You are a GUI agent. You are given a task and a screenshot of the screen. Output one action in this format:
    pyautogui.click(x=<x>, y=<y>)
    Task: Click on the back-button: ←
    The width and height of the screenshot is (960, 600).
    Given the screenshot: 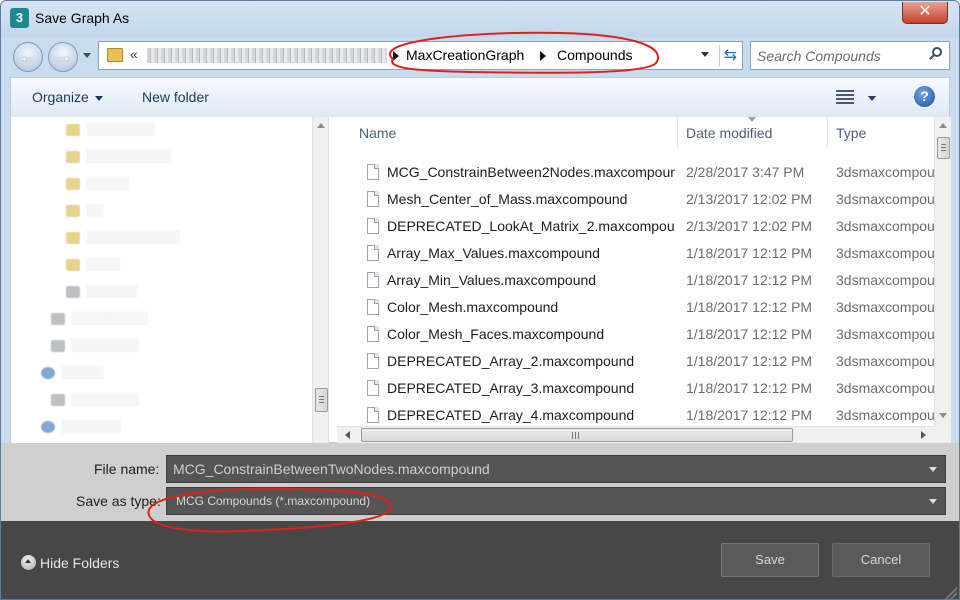 What is the action you would take?
    pyautogui.click(x=28, y=57)
    